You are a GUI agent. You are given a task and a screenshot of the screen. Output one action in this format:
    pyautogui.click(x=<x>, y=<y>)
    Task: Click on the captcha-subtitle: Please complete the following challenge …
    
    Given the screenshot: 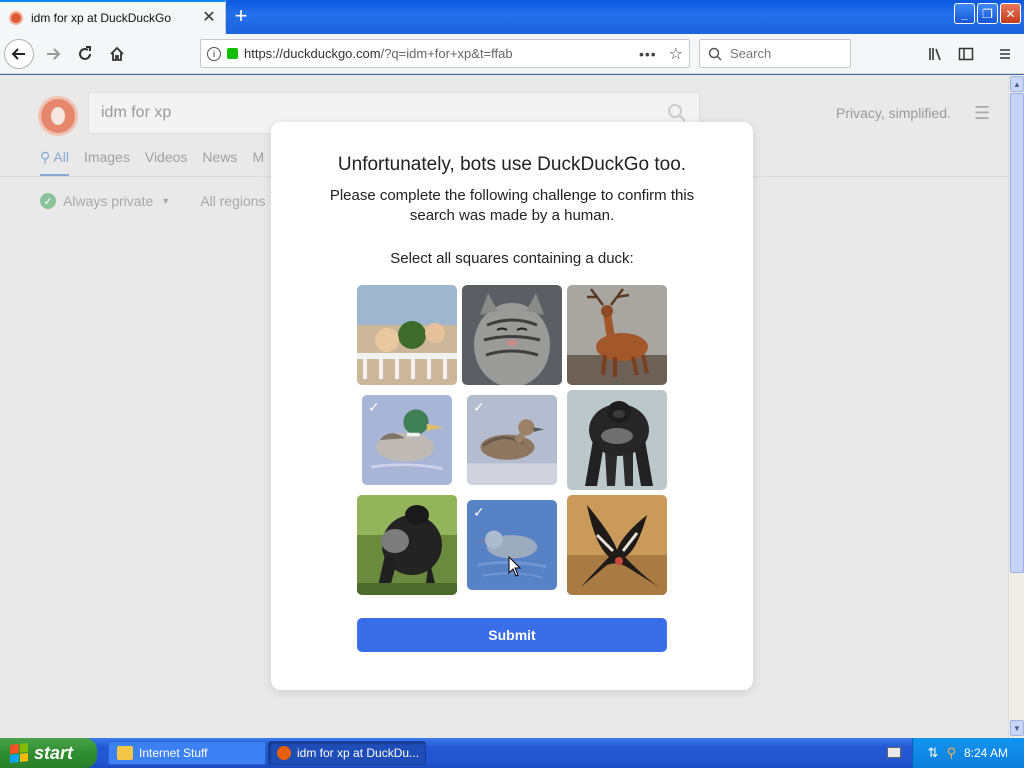 What is the action you would take?
    pyautogui.click(x=512, y=205)
    